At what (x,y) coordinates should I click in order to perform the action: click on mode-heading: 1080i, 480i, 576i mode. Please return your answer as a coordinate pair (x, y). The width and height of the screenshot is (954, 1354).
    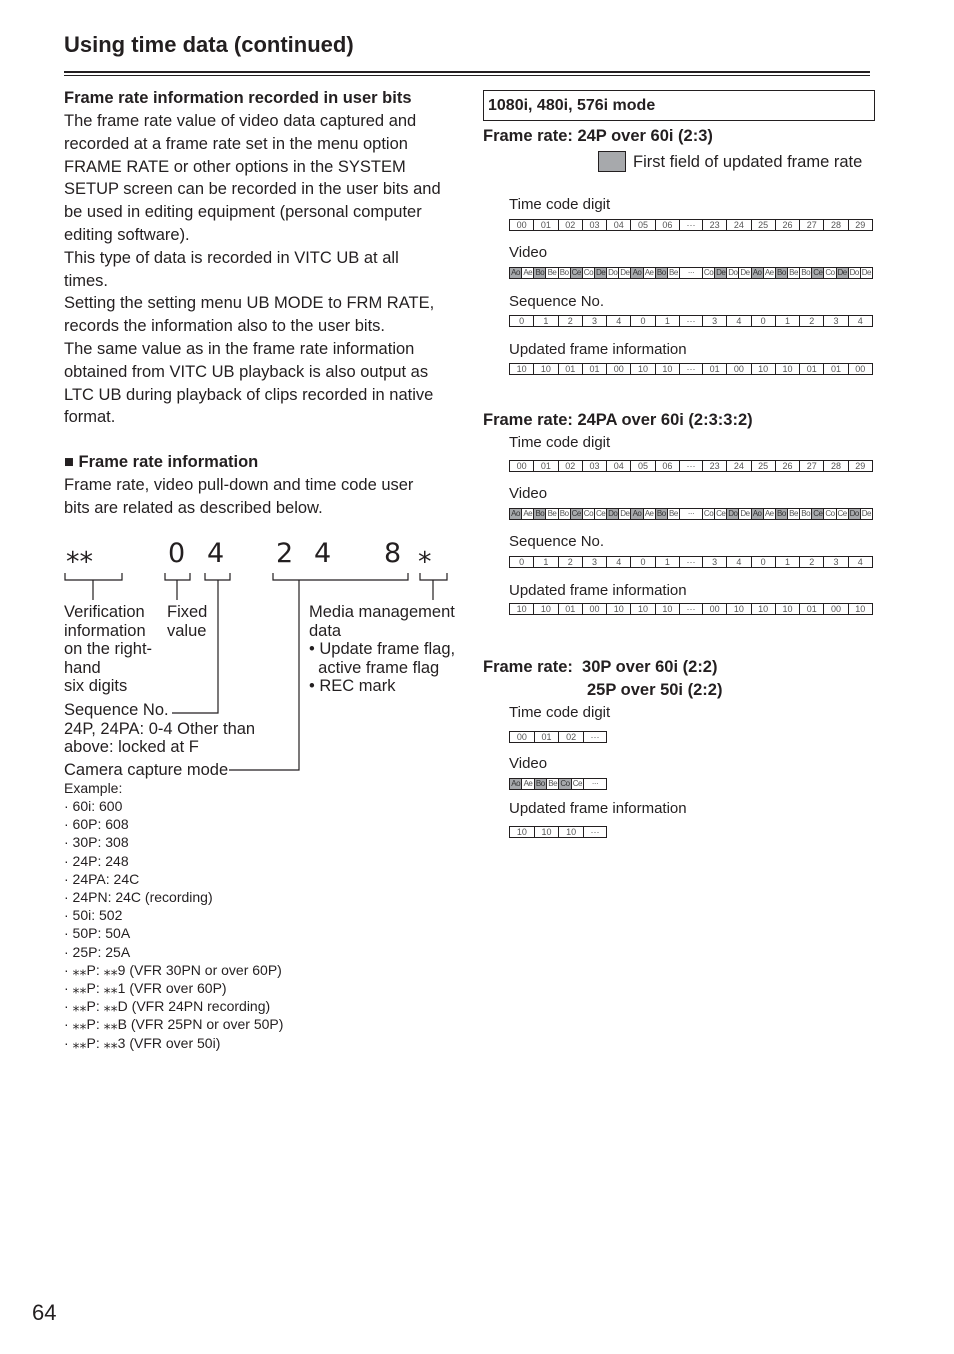
    Looking at the image, I should click on (679, 105).